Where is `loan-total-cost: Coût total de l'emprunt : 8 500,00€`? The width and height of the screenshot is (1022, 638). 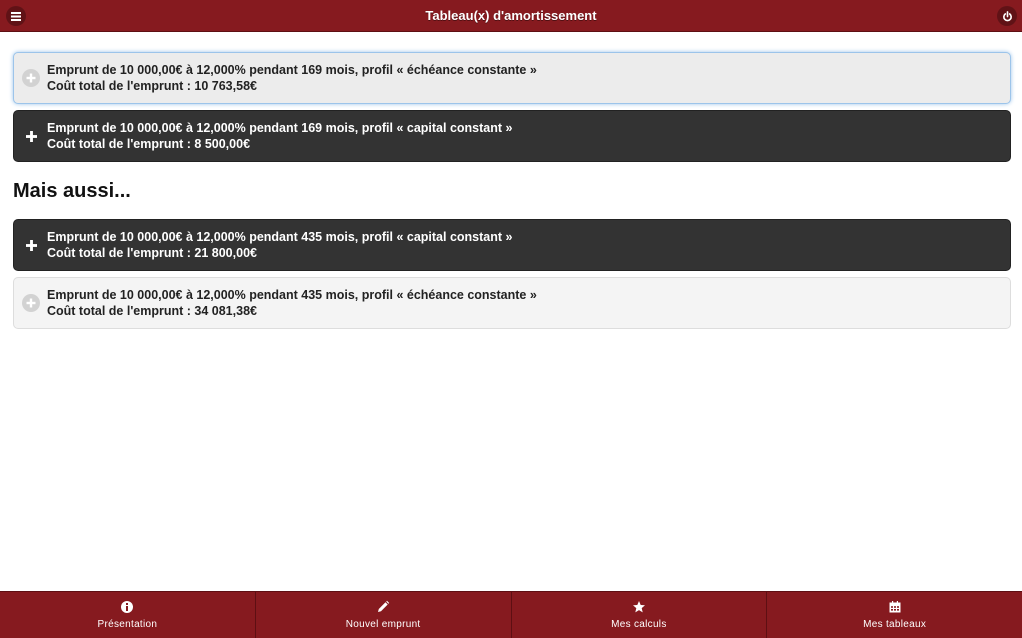
loan-total-cost: Coût total de l'emprunt : 8 500,00€ is located at coordinates (149, 144).